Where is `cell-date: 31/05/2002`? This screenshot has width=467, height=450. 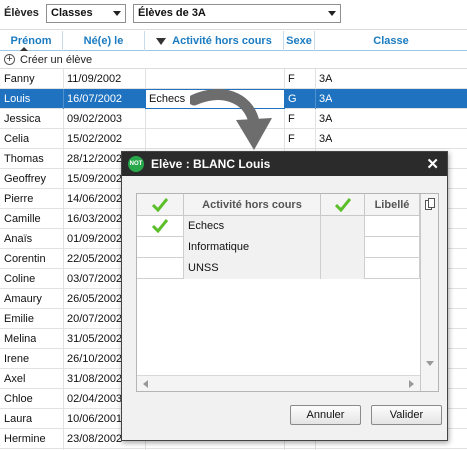 cell-date: 31/05/2002 is located at coordinates (95, 339).